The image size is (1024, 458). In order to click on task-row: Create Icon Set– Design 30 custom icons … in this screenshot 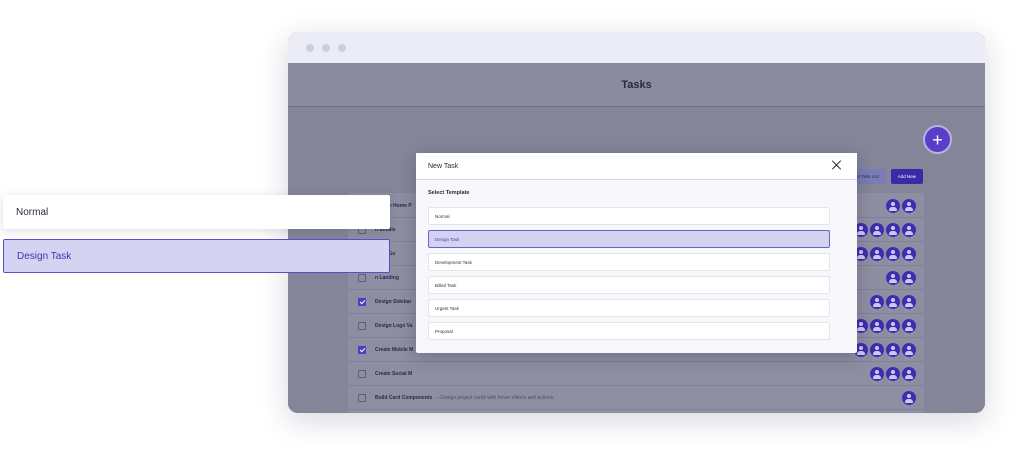, I will do `click(636, 411)`.